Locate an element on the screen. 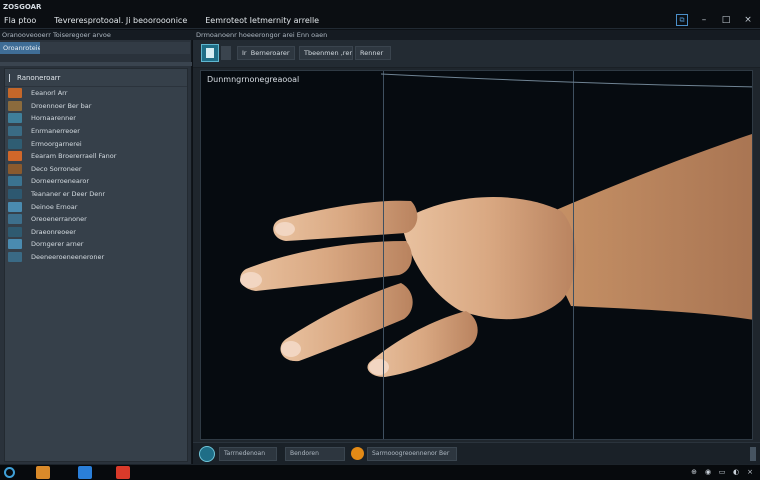  tree-item: Oreoenerranoner is located at coordinates (96, 219).